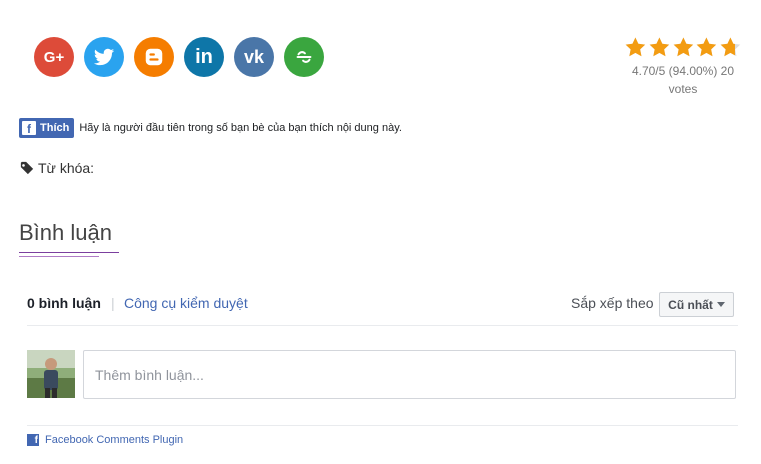 This screenshot has height=464, width=761. What do you see at coordinates (27, 168) in the screenshot?
I see `tag-icon` at bounding box center [27, 168].